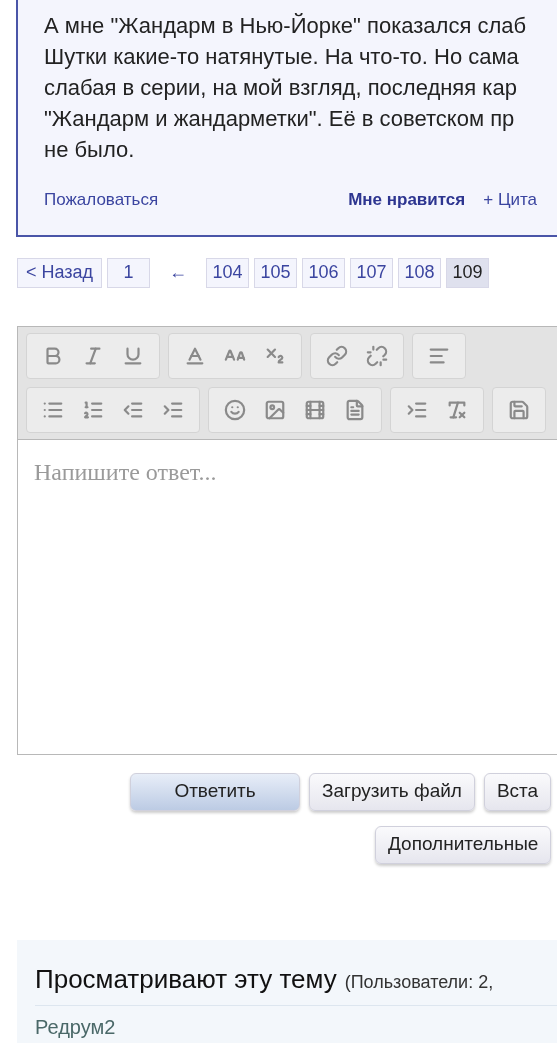 The height and width of the screenshot is (1043, 557). What do you see at coordinates (286, 88) in the screenshot?
I see `post-text: А мне "Жандарм в Нью-Йорке" показался слаб Шутки какие-то натянутые. На что-то. Но сама слабая в серии, на мой взгляд, последняя кар "Жандарм и жандарметки". Её в советском пр не было.` at bounding box center [286, 88].